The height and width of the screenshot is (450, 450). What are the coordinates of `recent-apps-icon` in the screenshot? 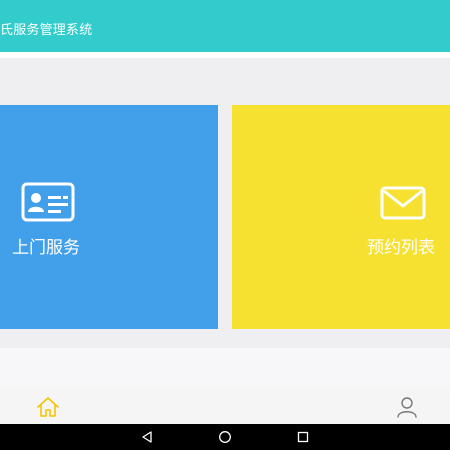 It's located at (303, 437).